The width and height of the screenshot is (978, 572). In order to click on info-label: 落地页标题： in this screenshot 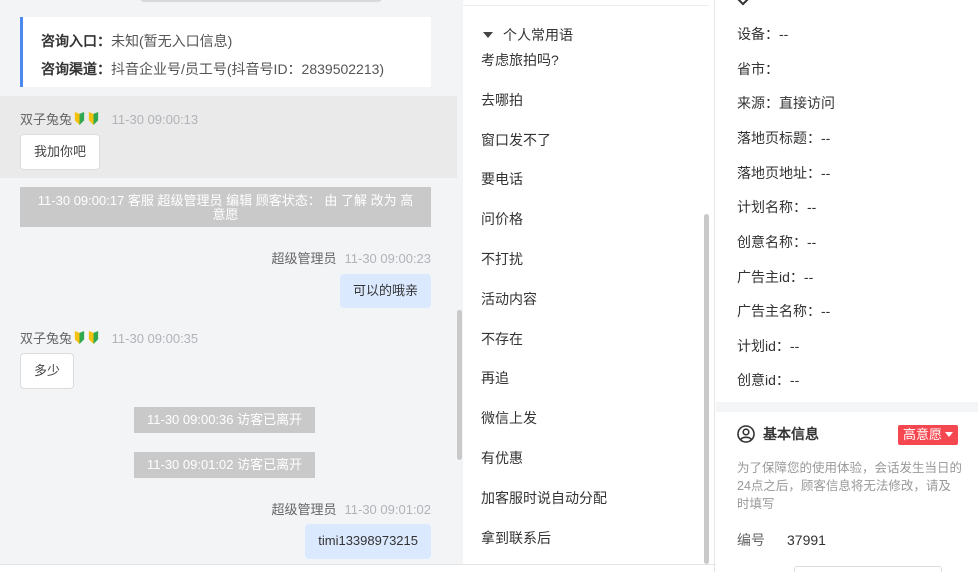, I will do `click(779, 138)`.